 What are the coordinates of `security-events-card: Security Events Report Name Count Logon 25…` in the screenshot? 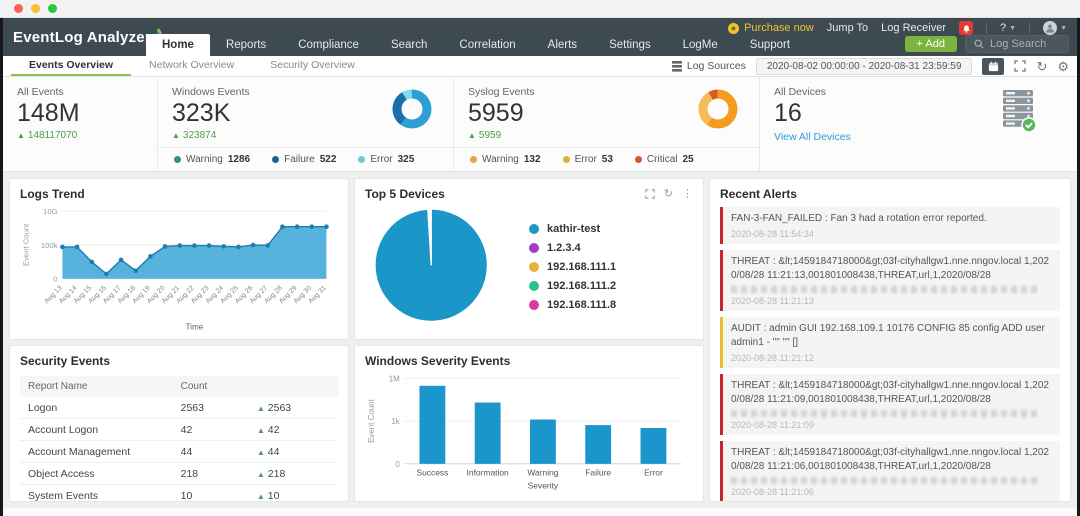 It's located at (179, 423).